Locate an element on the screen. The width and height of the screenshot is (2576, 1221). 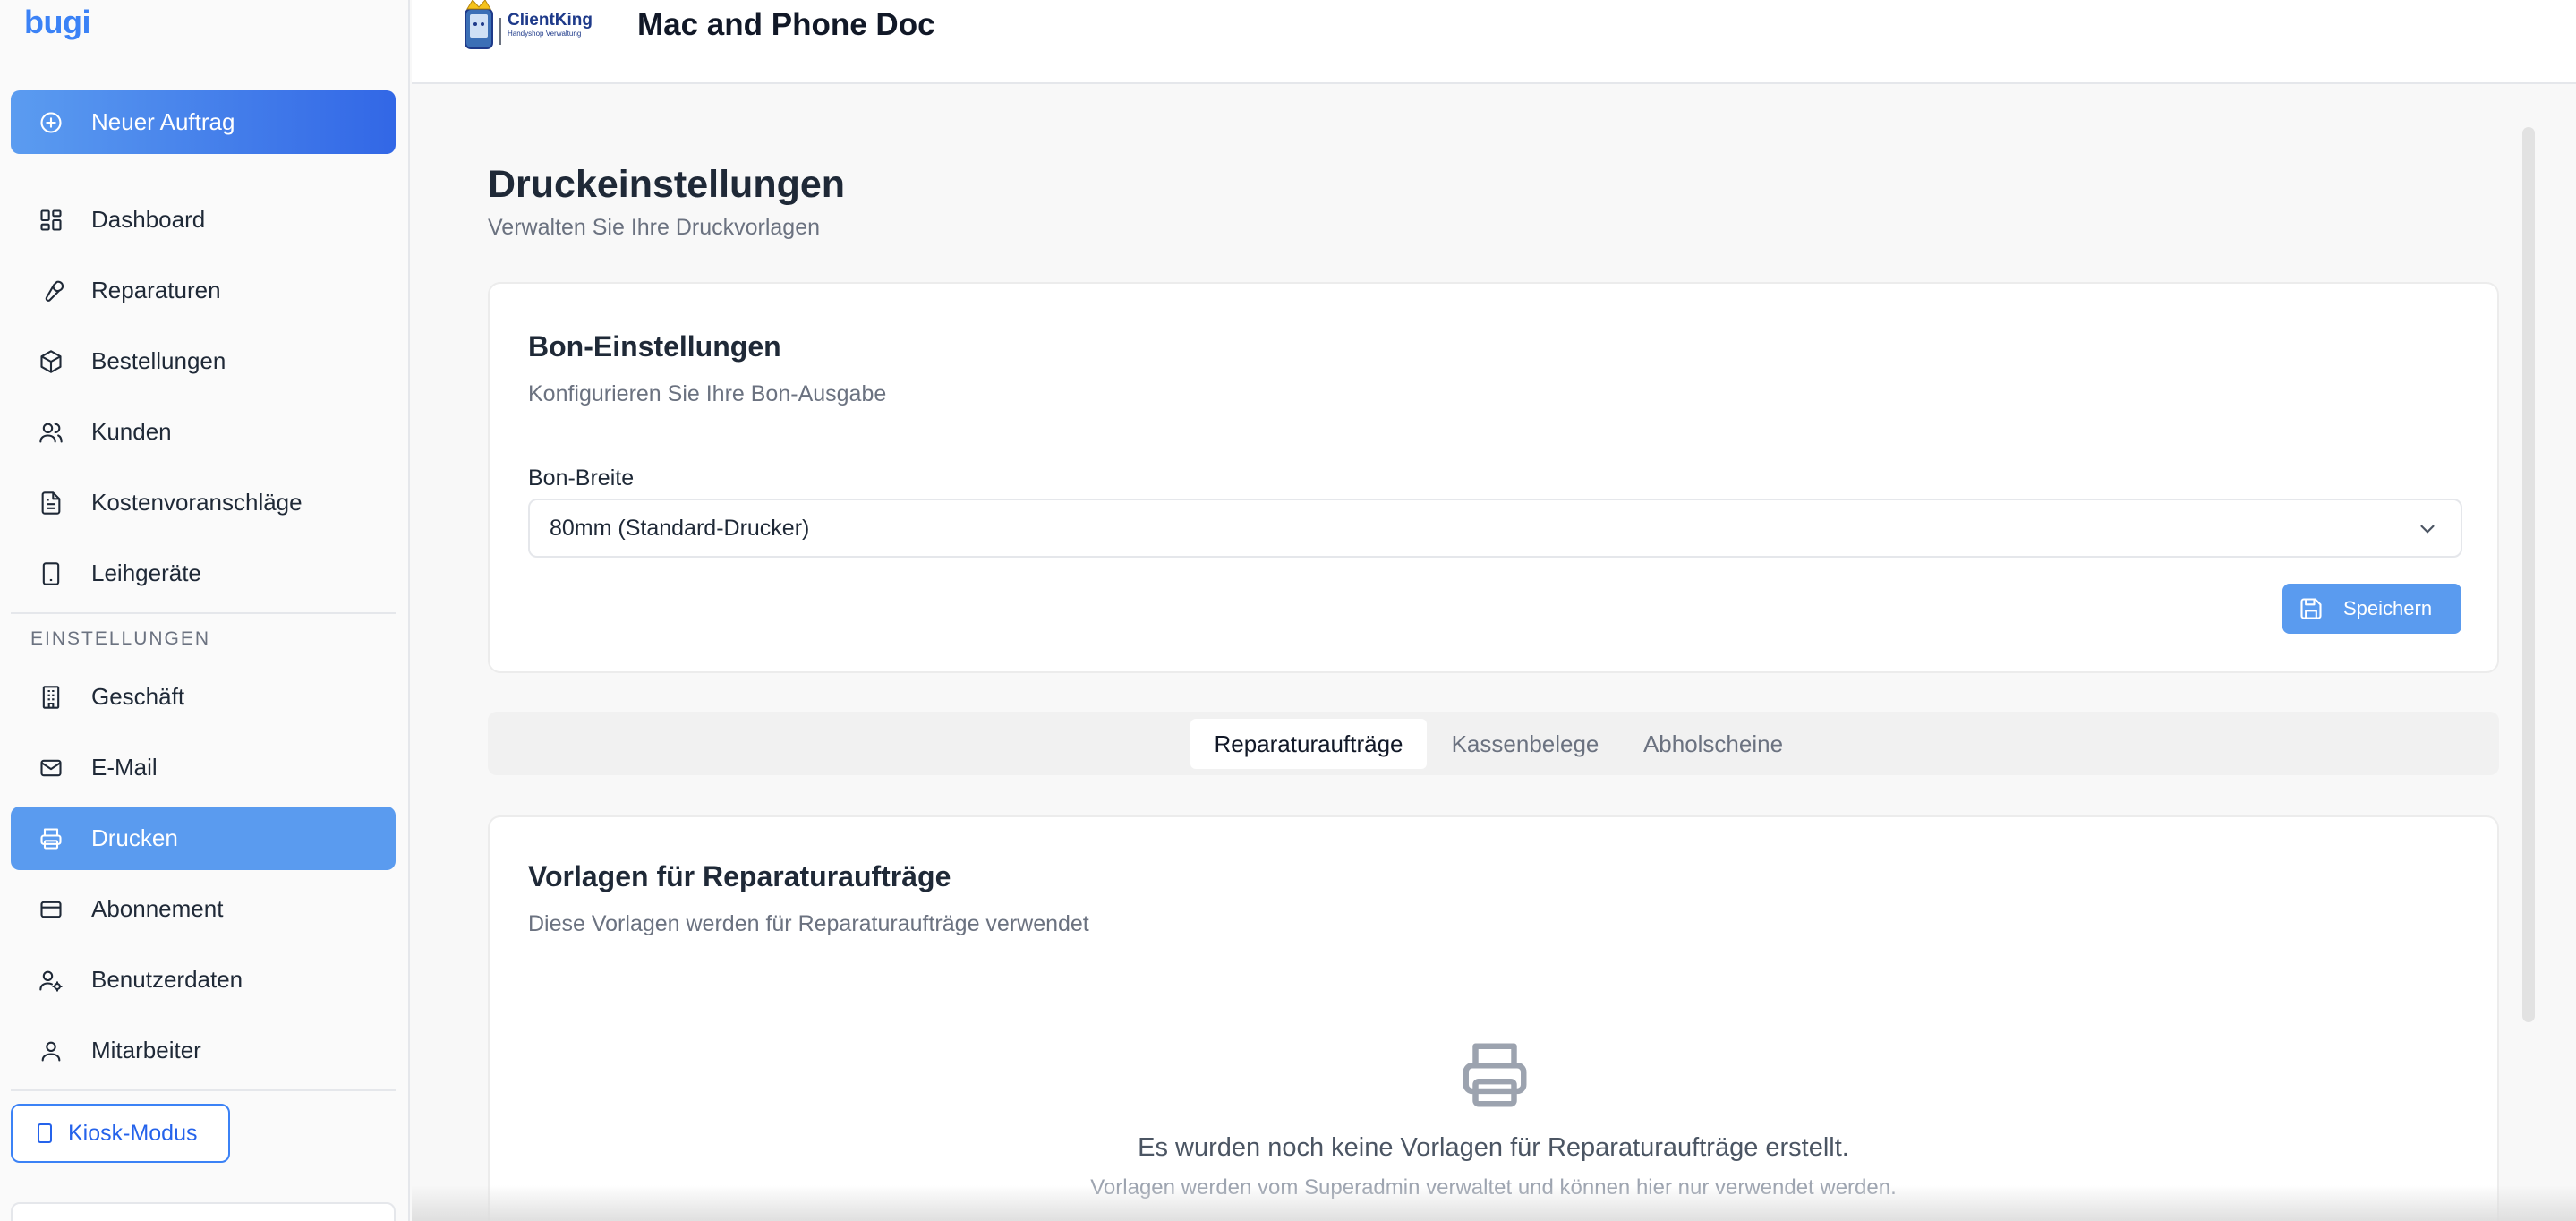
new-order-button: Neuer Auftrag is located at coordinates (203, 122).